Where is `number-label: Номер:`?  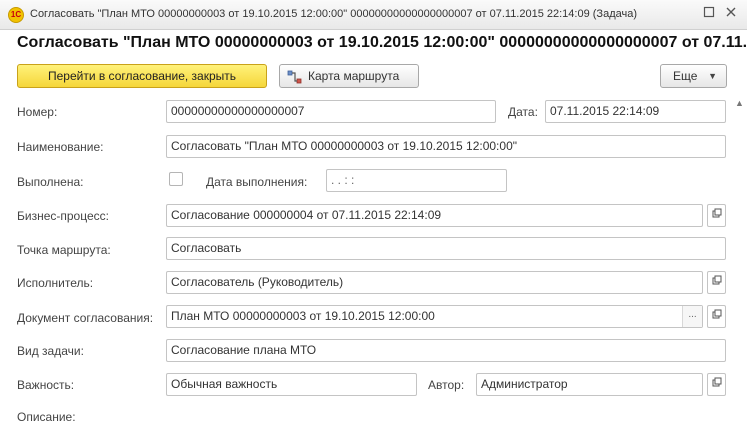
number-label: Номер: is located at coordinates (37, 112).